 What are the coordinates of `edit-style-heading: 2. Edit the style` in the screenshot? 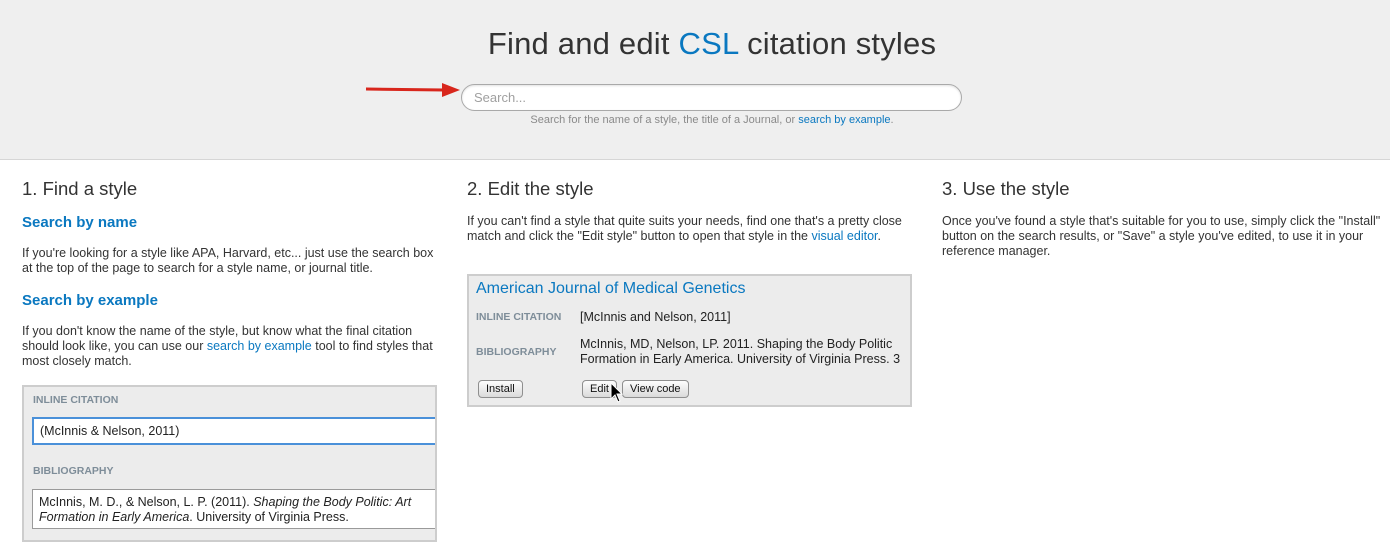 It's located at (530, 188).